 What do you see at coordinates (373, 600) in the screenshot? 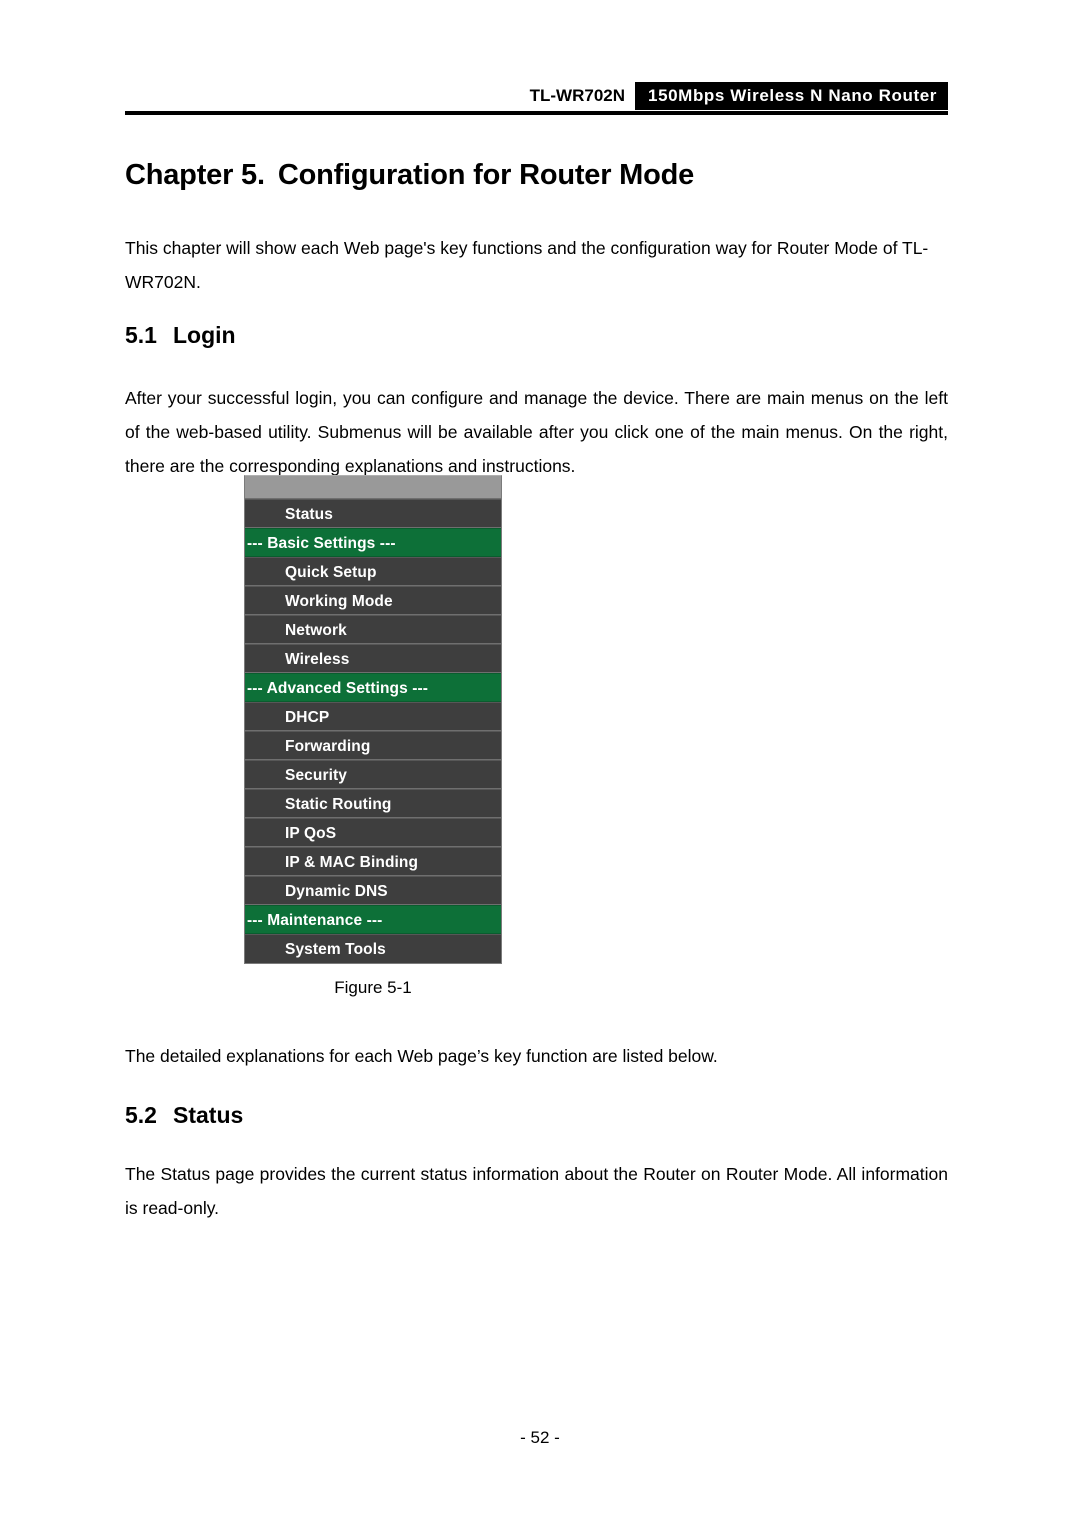
I see `menu-item-working-mode: Working Mode` at bounding box center [373, 600].